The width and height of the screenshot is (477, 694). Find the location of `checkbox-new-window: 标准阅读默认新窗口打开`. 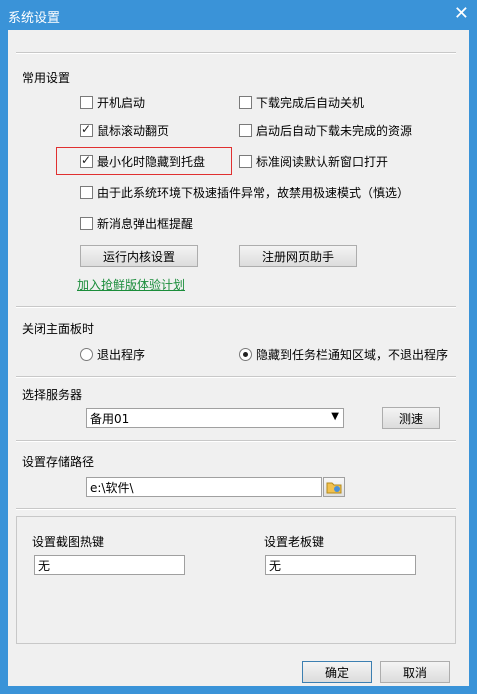

checkbox-new-window: 标准阅读默认新窗口打开 is located at coordinates (313, 161).